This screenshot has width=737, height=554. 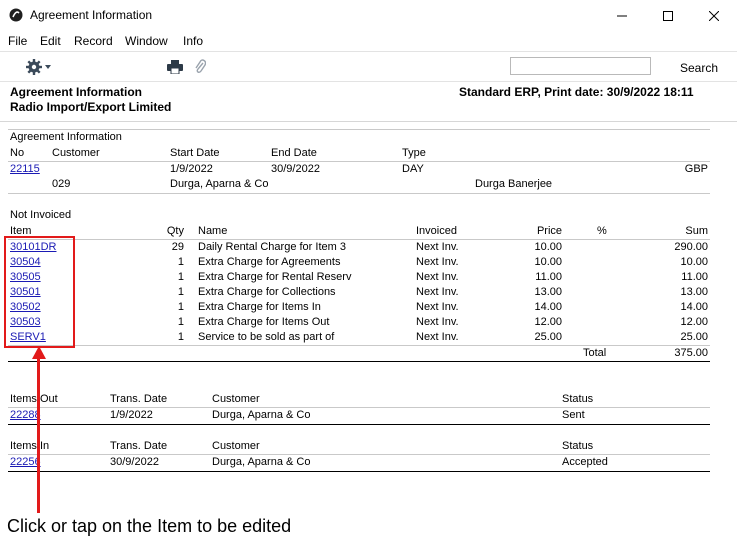 What do you see at coordinates (131, 415) in the screenshot?
I see `trans-date: 1/9/2022` at bounding box center [131, 415].